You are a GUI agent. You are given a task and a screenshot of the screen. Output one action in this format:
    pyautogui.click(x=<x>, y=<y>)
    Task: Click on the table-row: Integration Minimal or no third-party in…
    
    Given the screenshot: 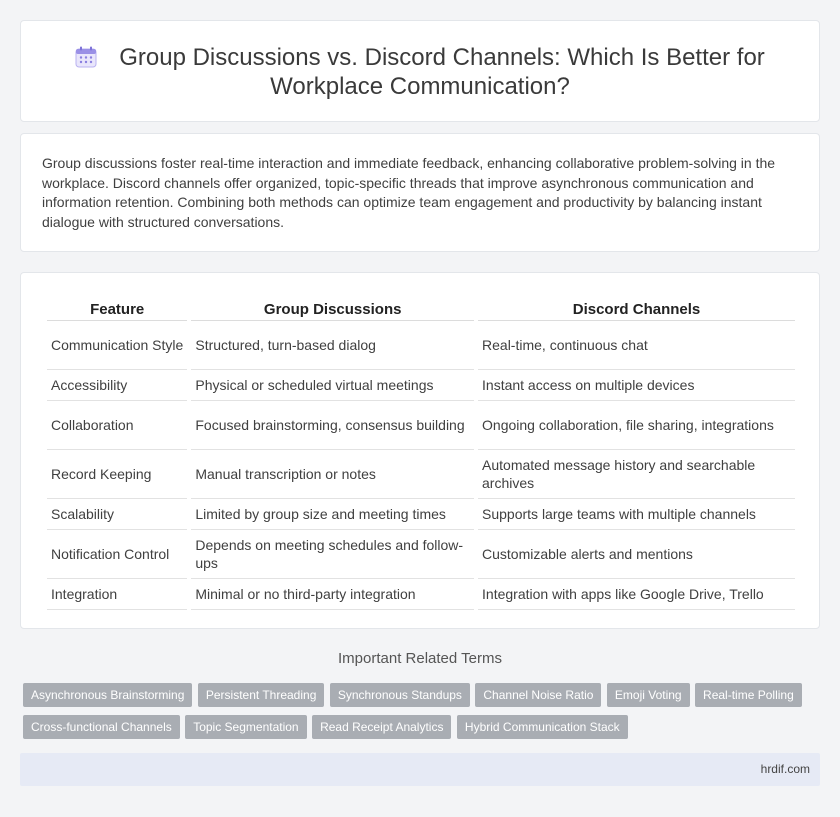 What is the action you would take?
    pyautogui.click(x=421, y=594)
    